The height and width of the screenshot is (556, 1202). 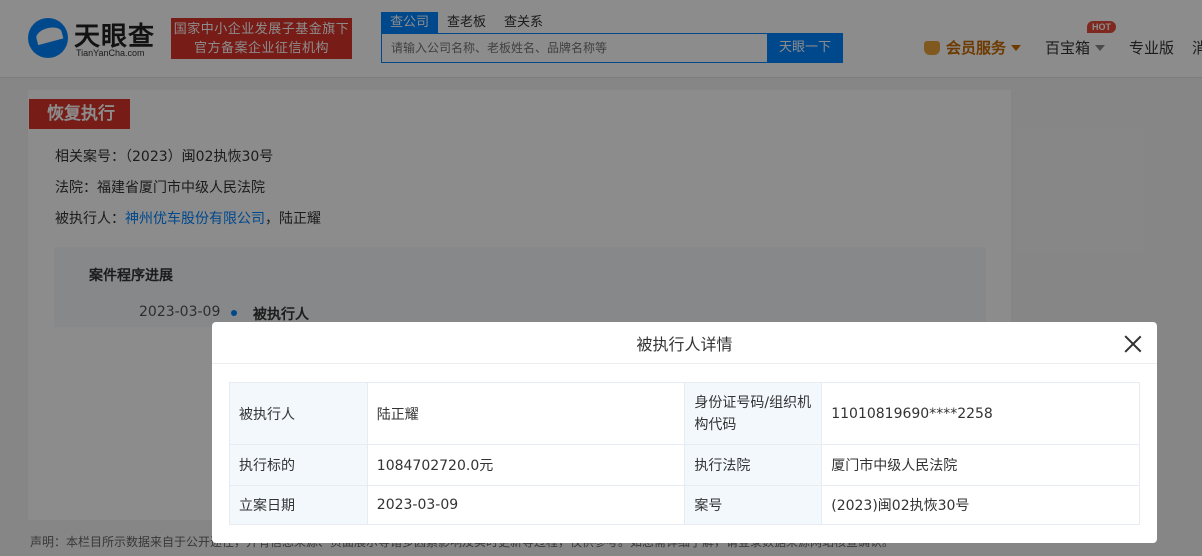 I want to click on value-executed-person: 陆正耀, so click(x=526, y=413).